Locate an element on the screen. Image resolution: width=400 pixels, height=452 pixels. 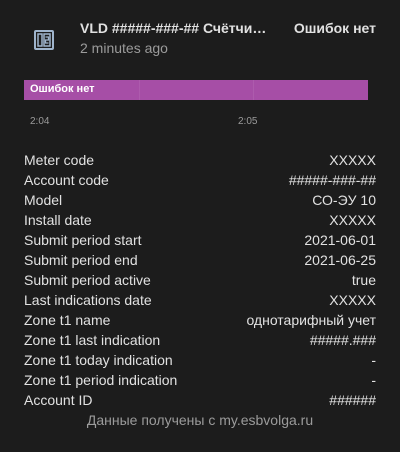
timeline-bar-label: Ошибок нет is located at coordinates (62, 89).